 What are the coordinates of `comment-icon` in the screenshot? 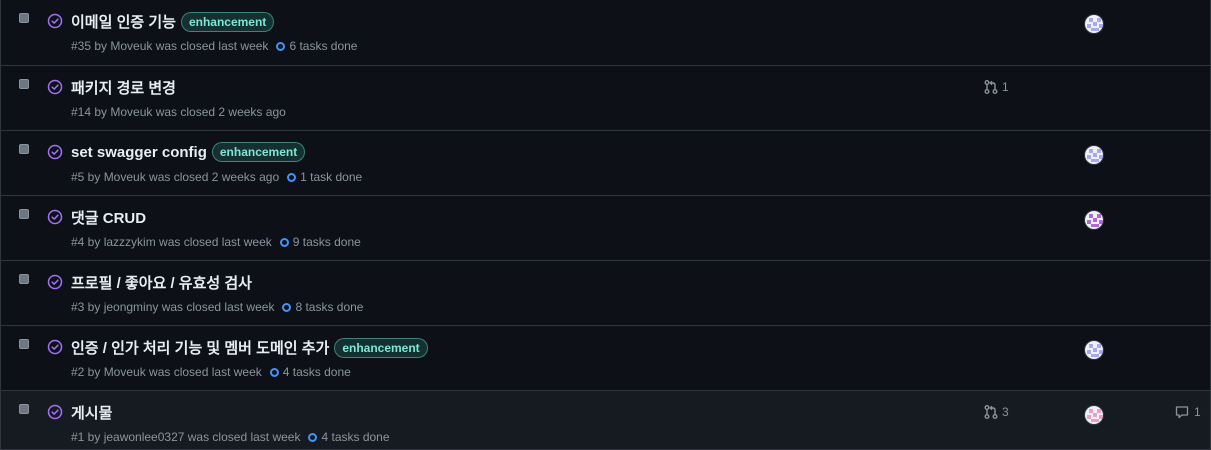 It's located at (1184, 412).